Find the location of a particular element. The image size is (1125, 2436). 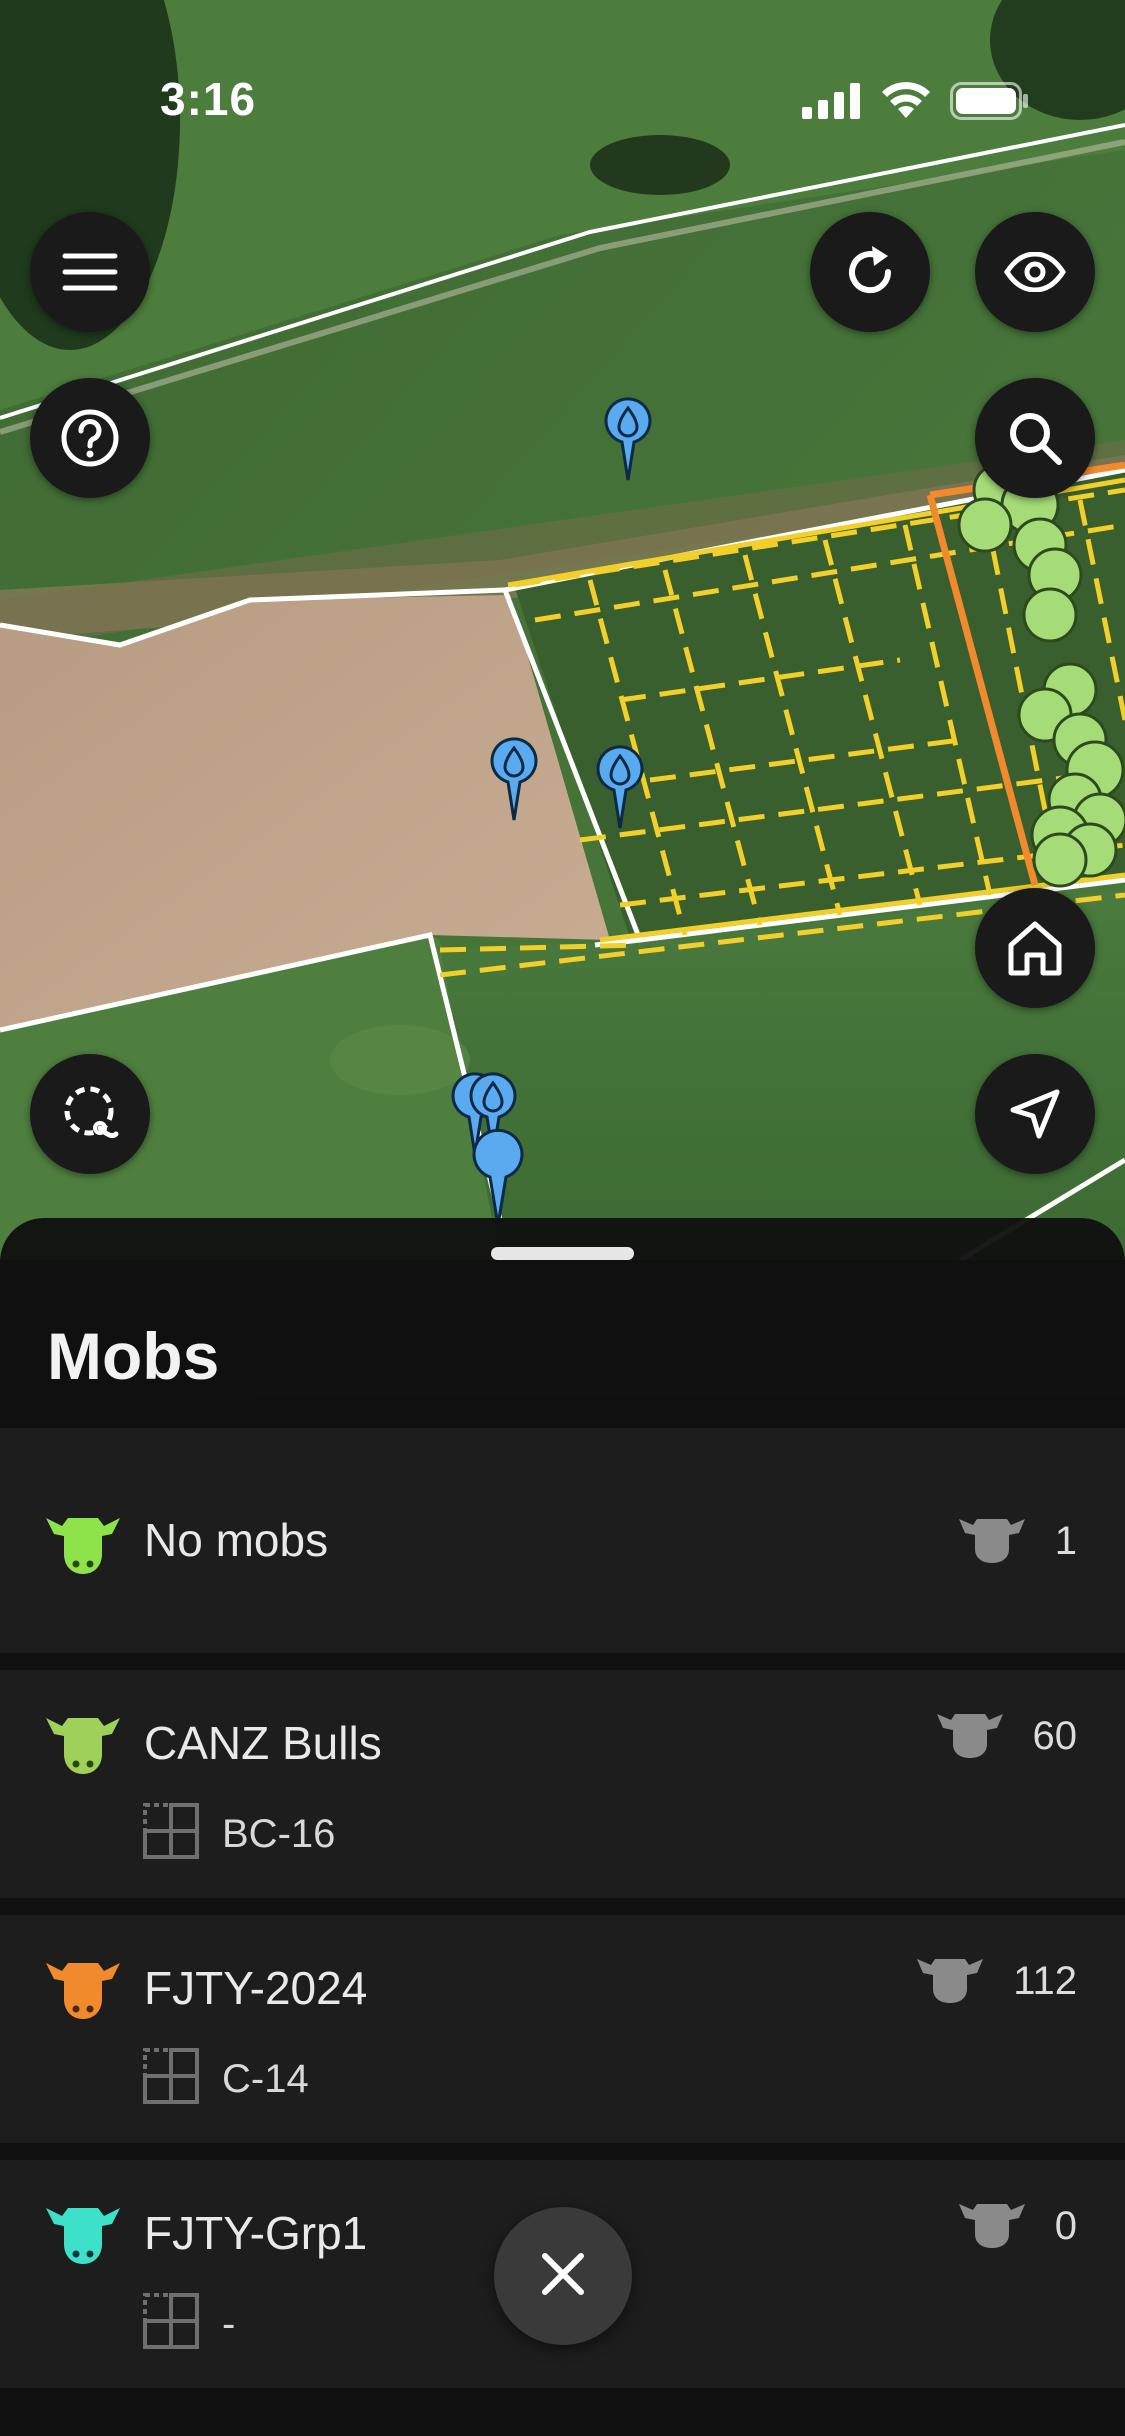

home-button is located at coordinates (1035, 948).